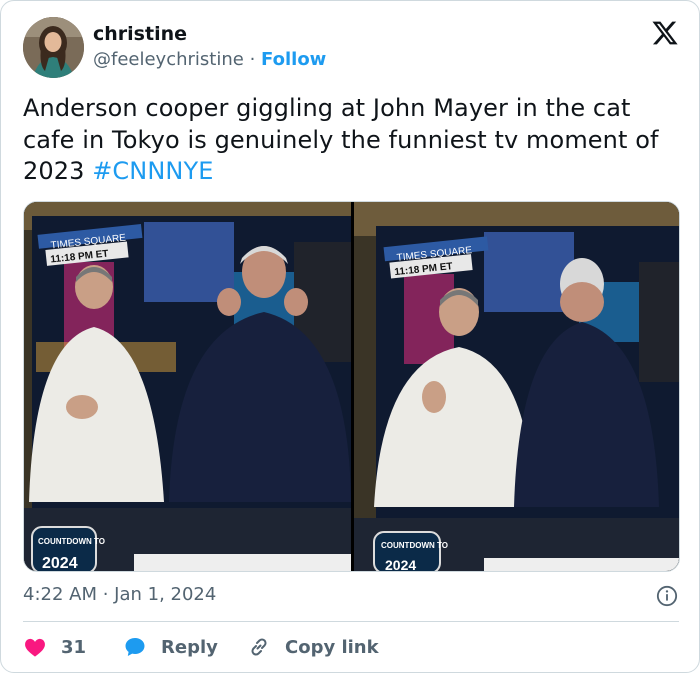 This screenshot has height=673, width=700. I want to click on like-count: 31, so click(74, 647).